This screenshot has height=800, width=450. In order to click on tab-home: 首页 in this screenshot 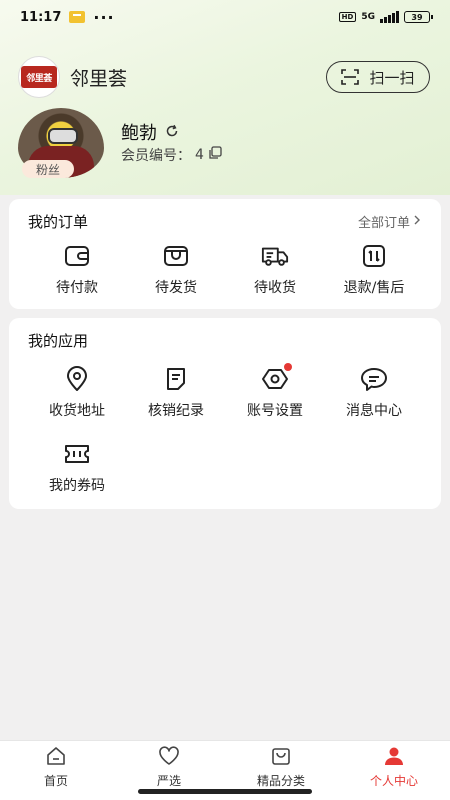, I will do `click(56, 767)`.